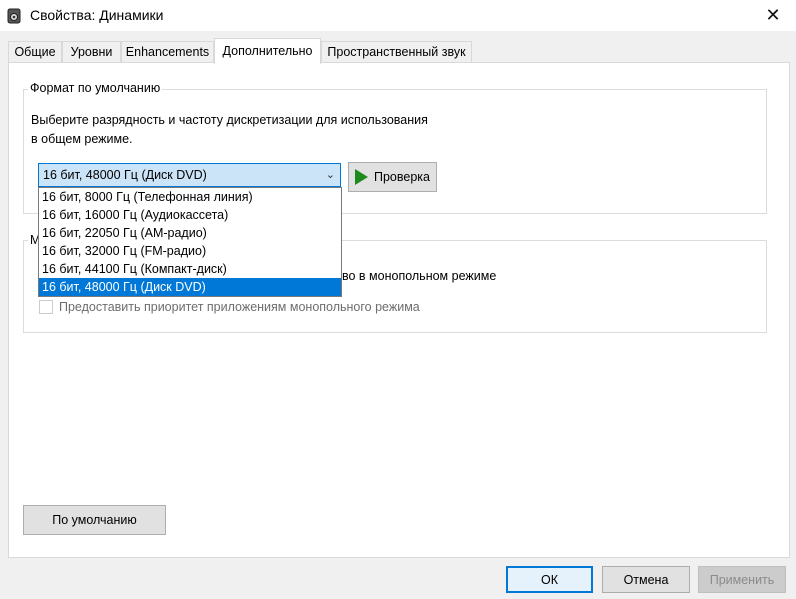 The image size is (796, 599). I want to click on exclusive-control-label: во в монопольном режиме, so click(419, 276).